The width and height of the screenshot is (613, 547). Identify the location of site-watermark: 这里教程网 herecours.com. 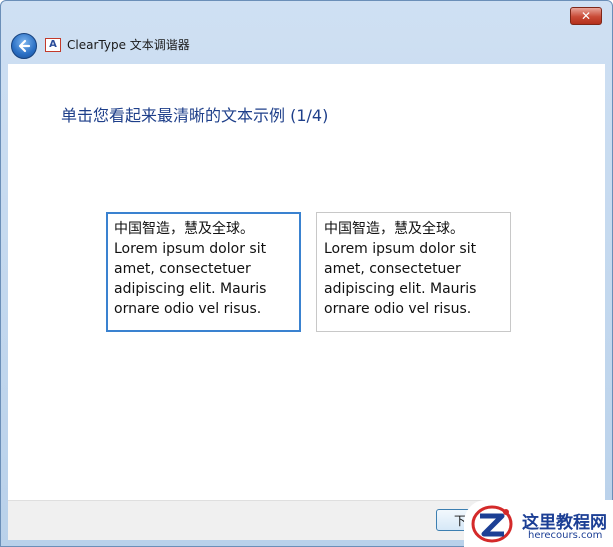
(538, 523).